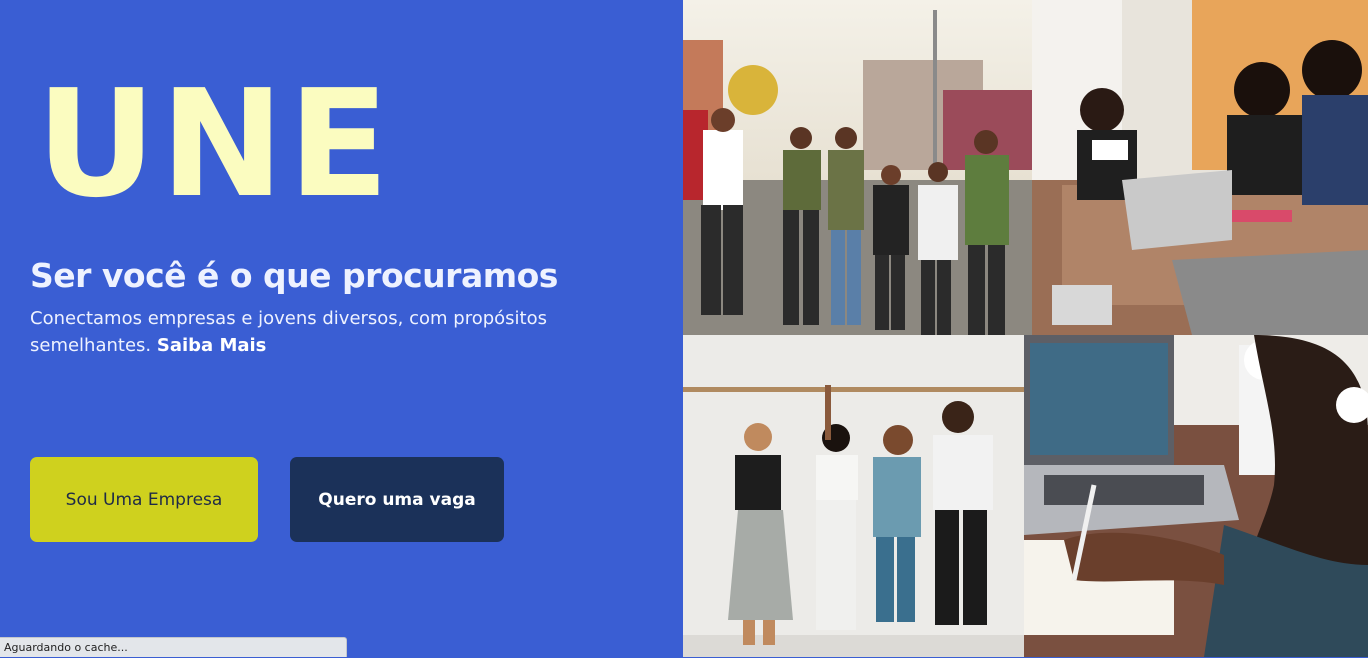 This screenshot has height=658, width=1368. I want to click on brand-title: UNE, so click(215, 144).